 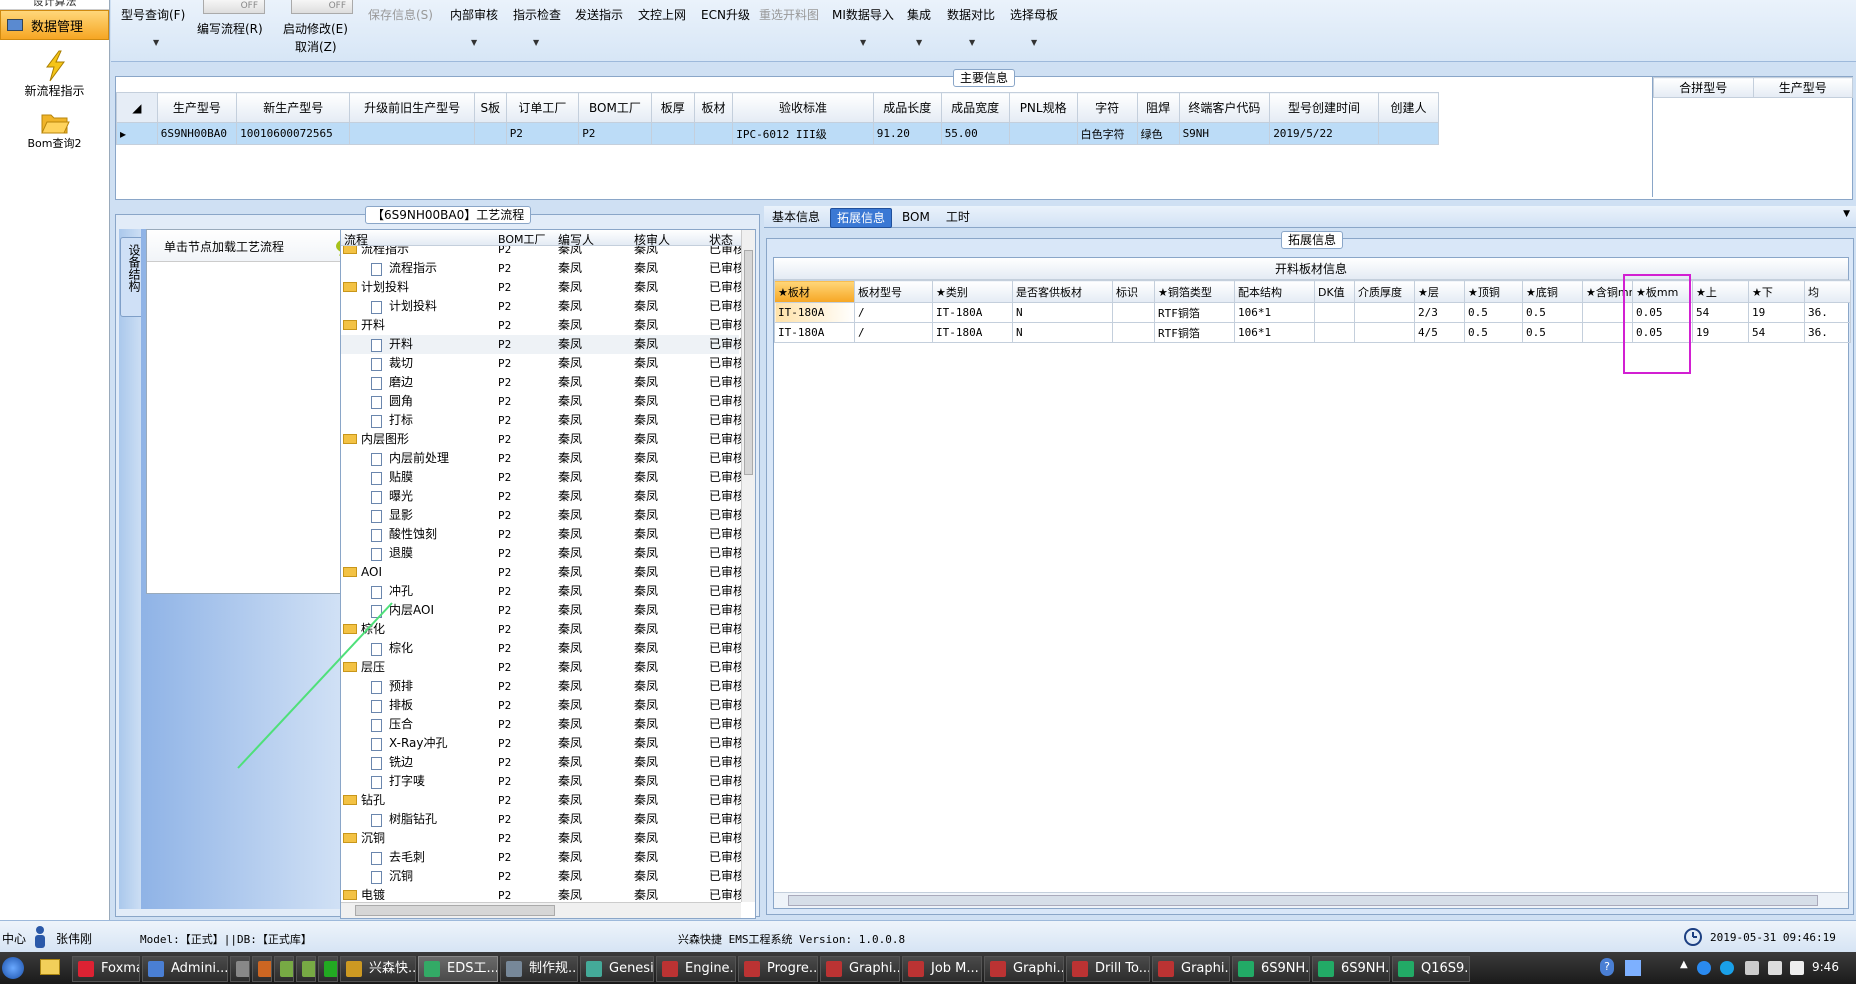 What do you see at coordinates (541, 363) in the screenshot?
I see `tree-row: 裁切 P2 秦凤 秦凤 已审核` at bounding box center [541, 363].